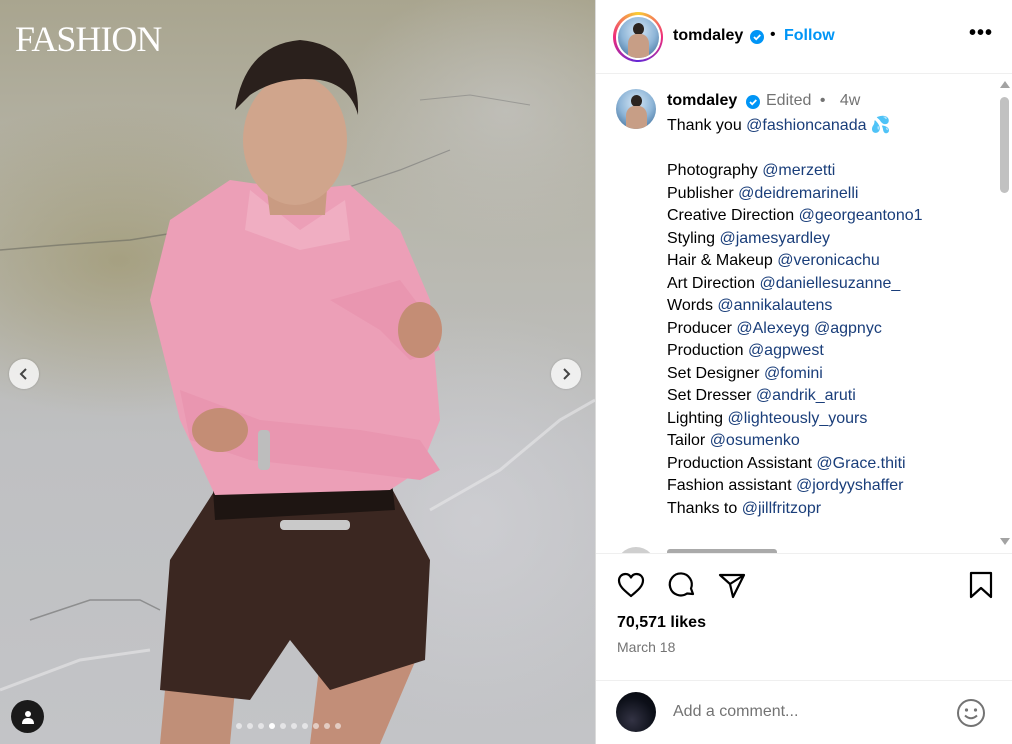 The width and height of the screenshot is (1012, 744). I want to click on caption-line: Publisher @deidremarinelli, so click(827, 194).